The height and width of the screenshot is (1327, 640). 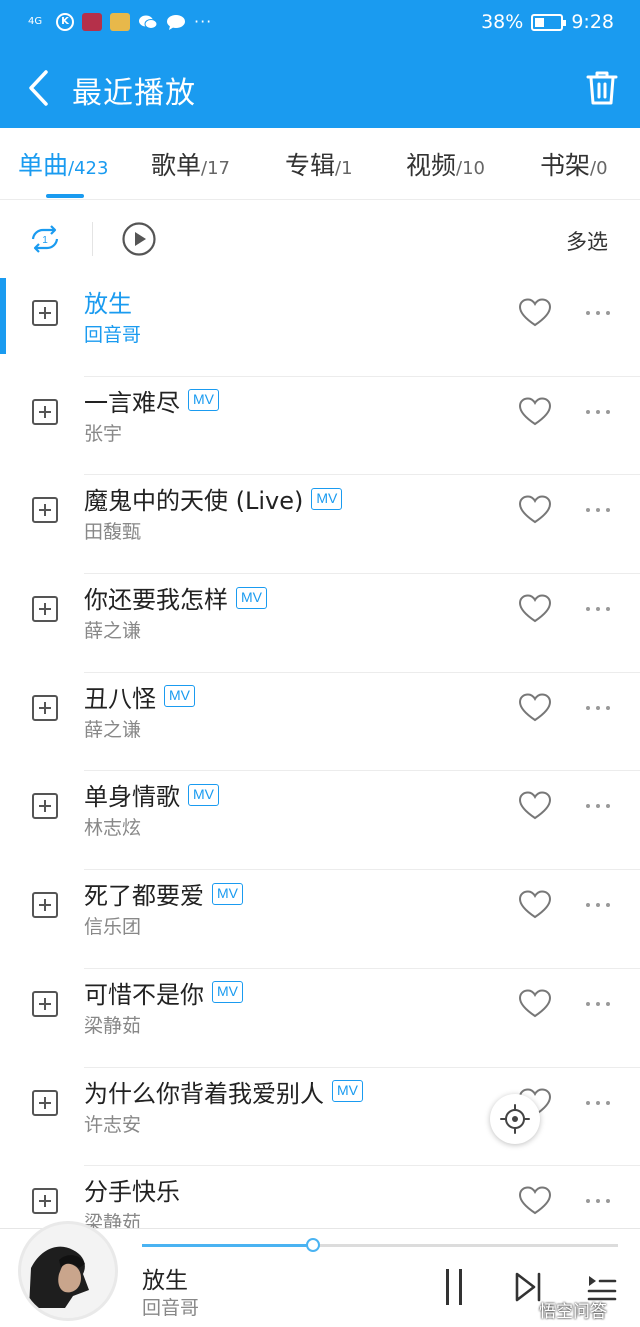 I want to click on play-circle-icon, so click(x=139, y=239).